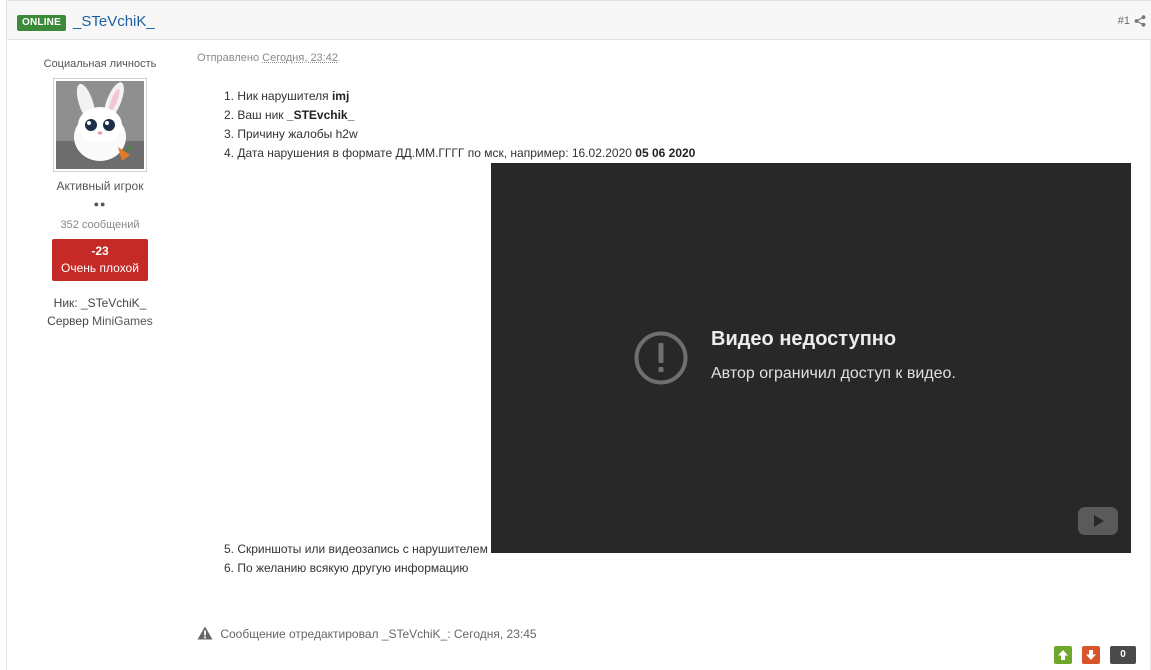 Image resolution: width=1151 pixels, height=670 pixels. Describe the element at coordinates (665, 153) in the screenshot. I see `list-item-bold: 05 06 2020` at that location.